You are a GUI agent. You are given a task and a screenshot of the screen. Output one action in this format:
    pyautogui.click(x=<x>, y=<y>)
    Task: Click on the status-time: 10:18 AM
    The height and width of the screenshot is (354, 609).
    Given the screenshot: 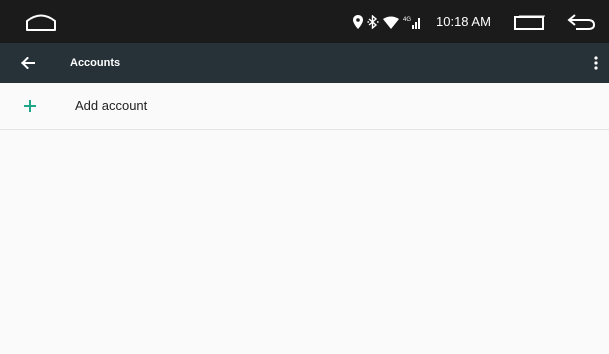 What is the action you would take?
    pyautogui.click(x=463, y=21)
    